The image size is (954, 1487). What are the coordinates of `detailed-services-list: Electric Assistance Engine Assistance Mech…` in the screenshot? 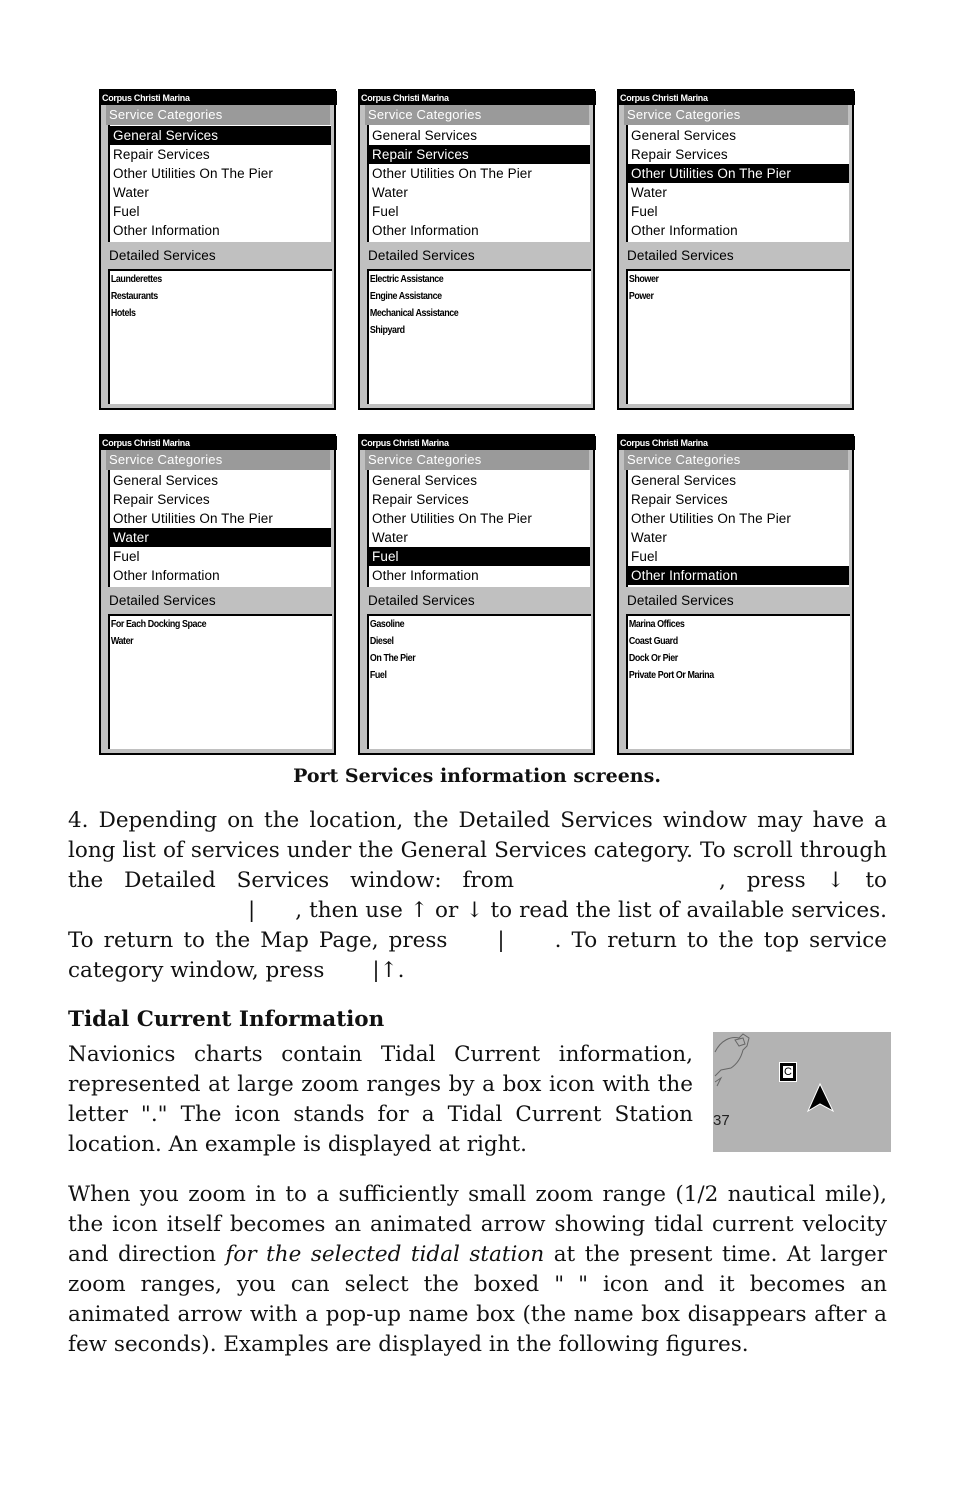 It's located at (479, 336).